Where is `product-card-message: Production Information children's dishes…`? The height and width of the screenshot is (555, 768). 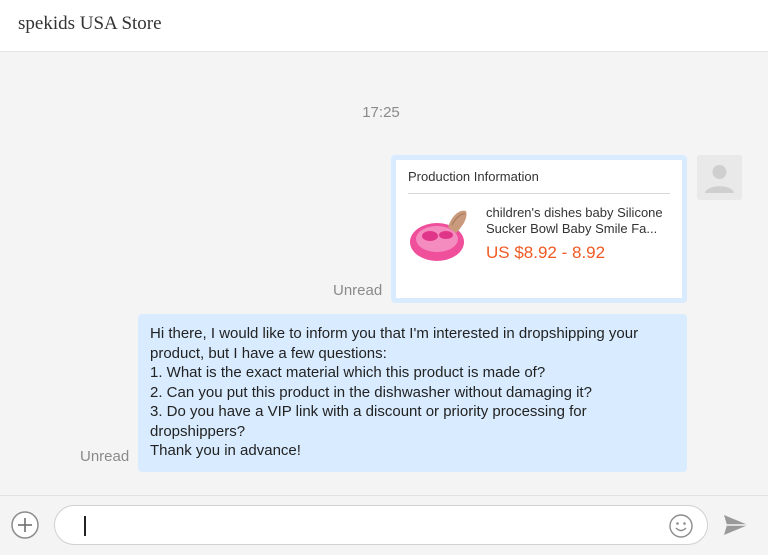
product-card-message: Production Information children's dishes… is located at coordinates (539, 229).